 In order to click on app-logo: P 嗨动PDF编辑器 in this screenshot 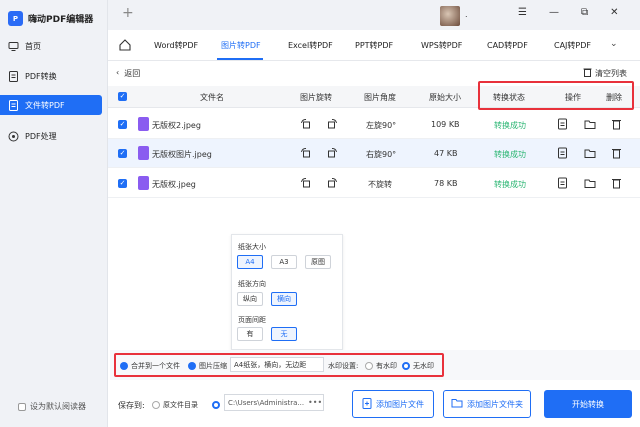, I will do `click(50, 18)`.